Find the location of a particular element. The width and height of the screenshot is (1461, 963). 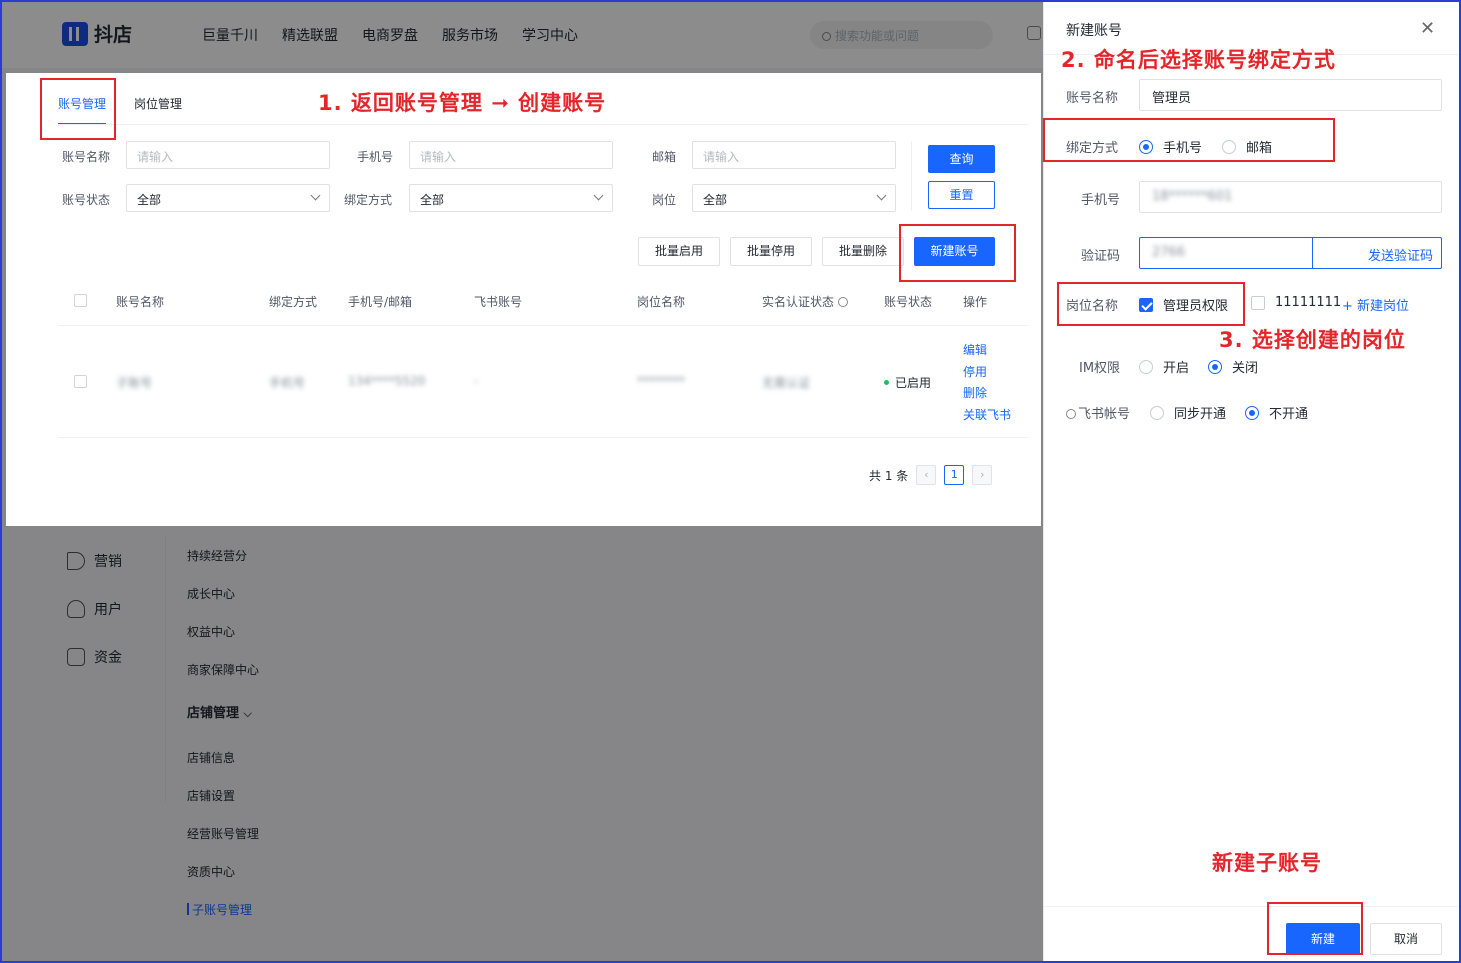

page-button: 1 is located at coordinates (954, 475).